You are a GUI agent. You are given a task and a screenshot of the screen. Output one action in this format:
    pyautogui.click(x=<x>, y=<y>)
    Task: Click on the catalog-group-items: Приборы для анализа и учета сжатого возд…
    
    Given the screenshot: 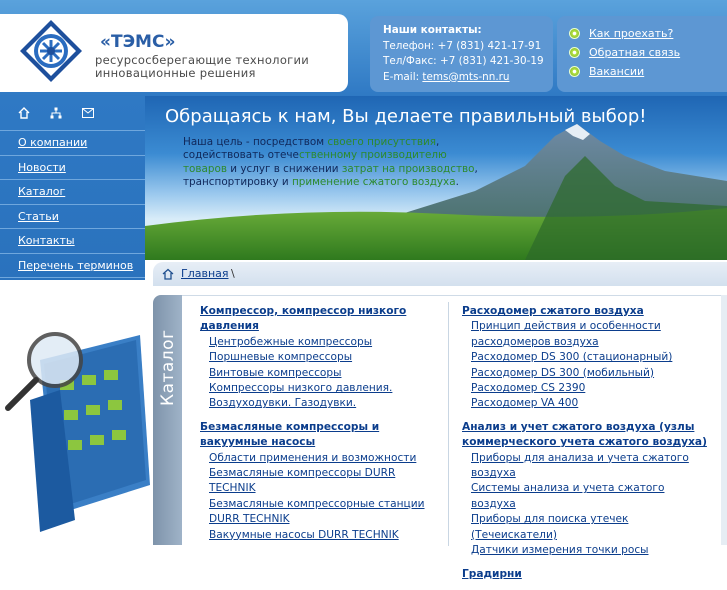 What is the action you would take?
    pyautogui.click(x=587, y=505)
    